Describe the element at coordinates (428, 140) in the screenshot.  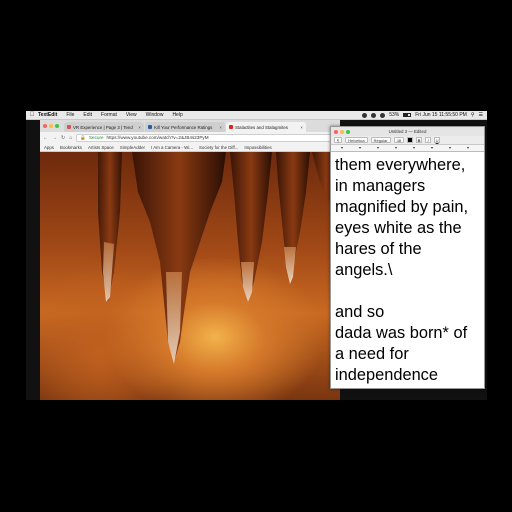
I see `italic-button: I` at that location.